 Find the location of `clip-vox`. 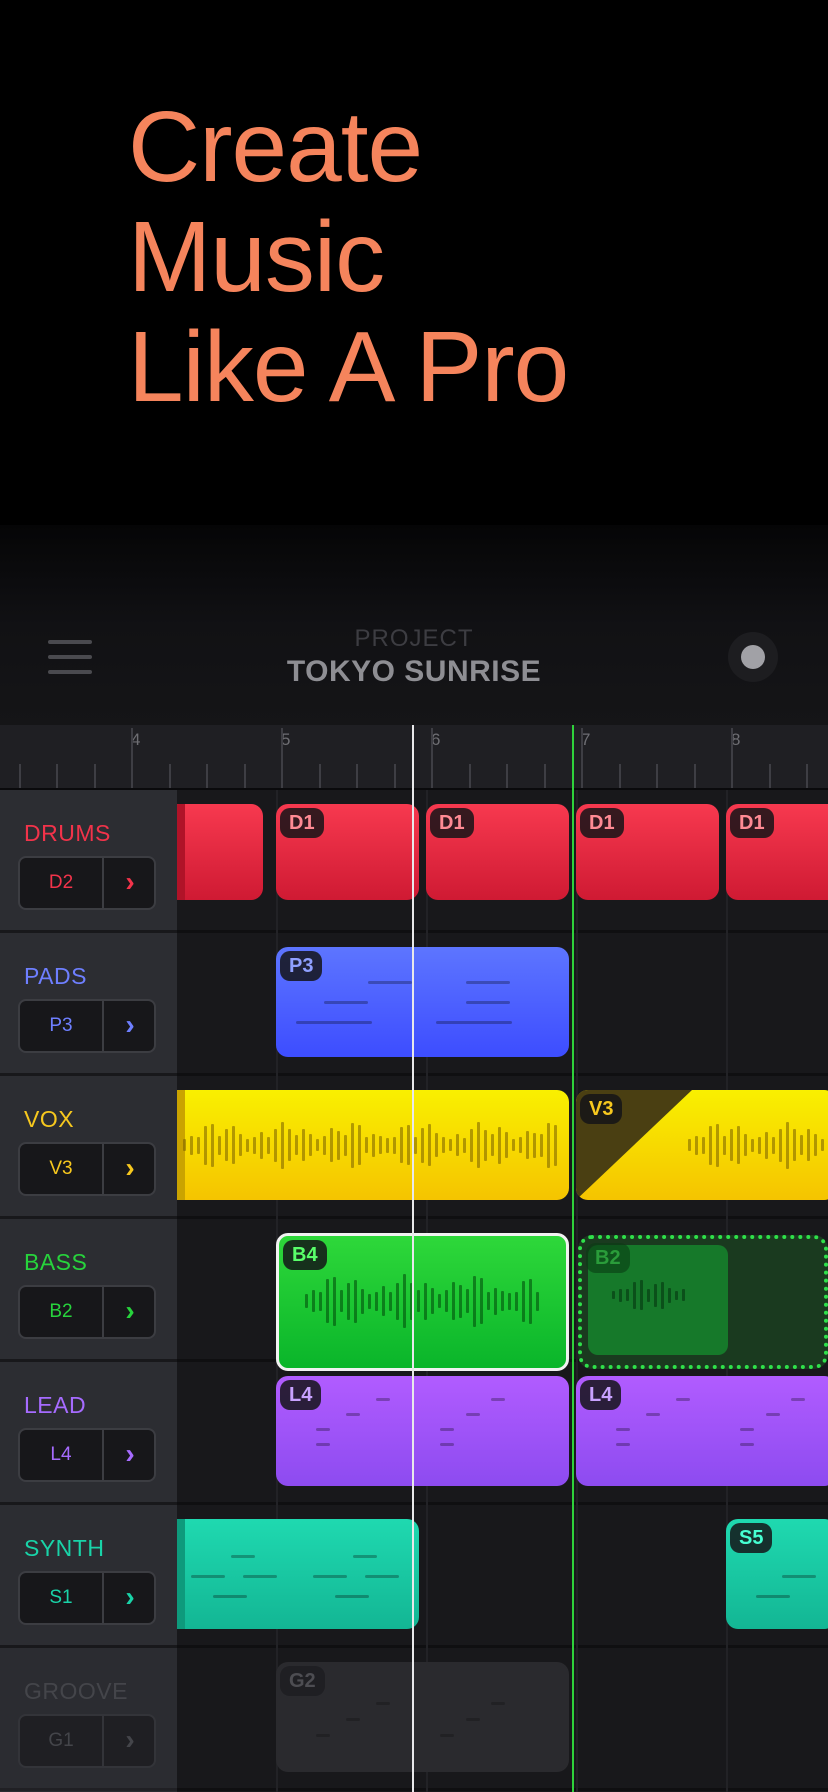

clip-vox is located at coordinates (373, 1145).